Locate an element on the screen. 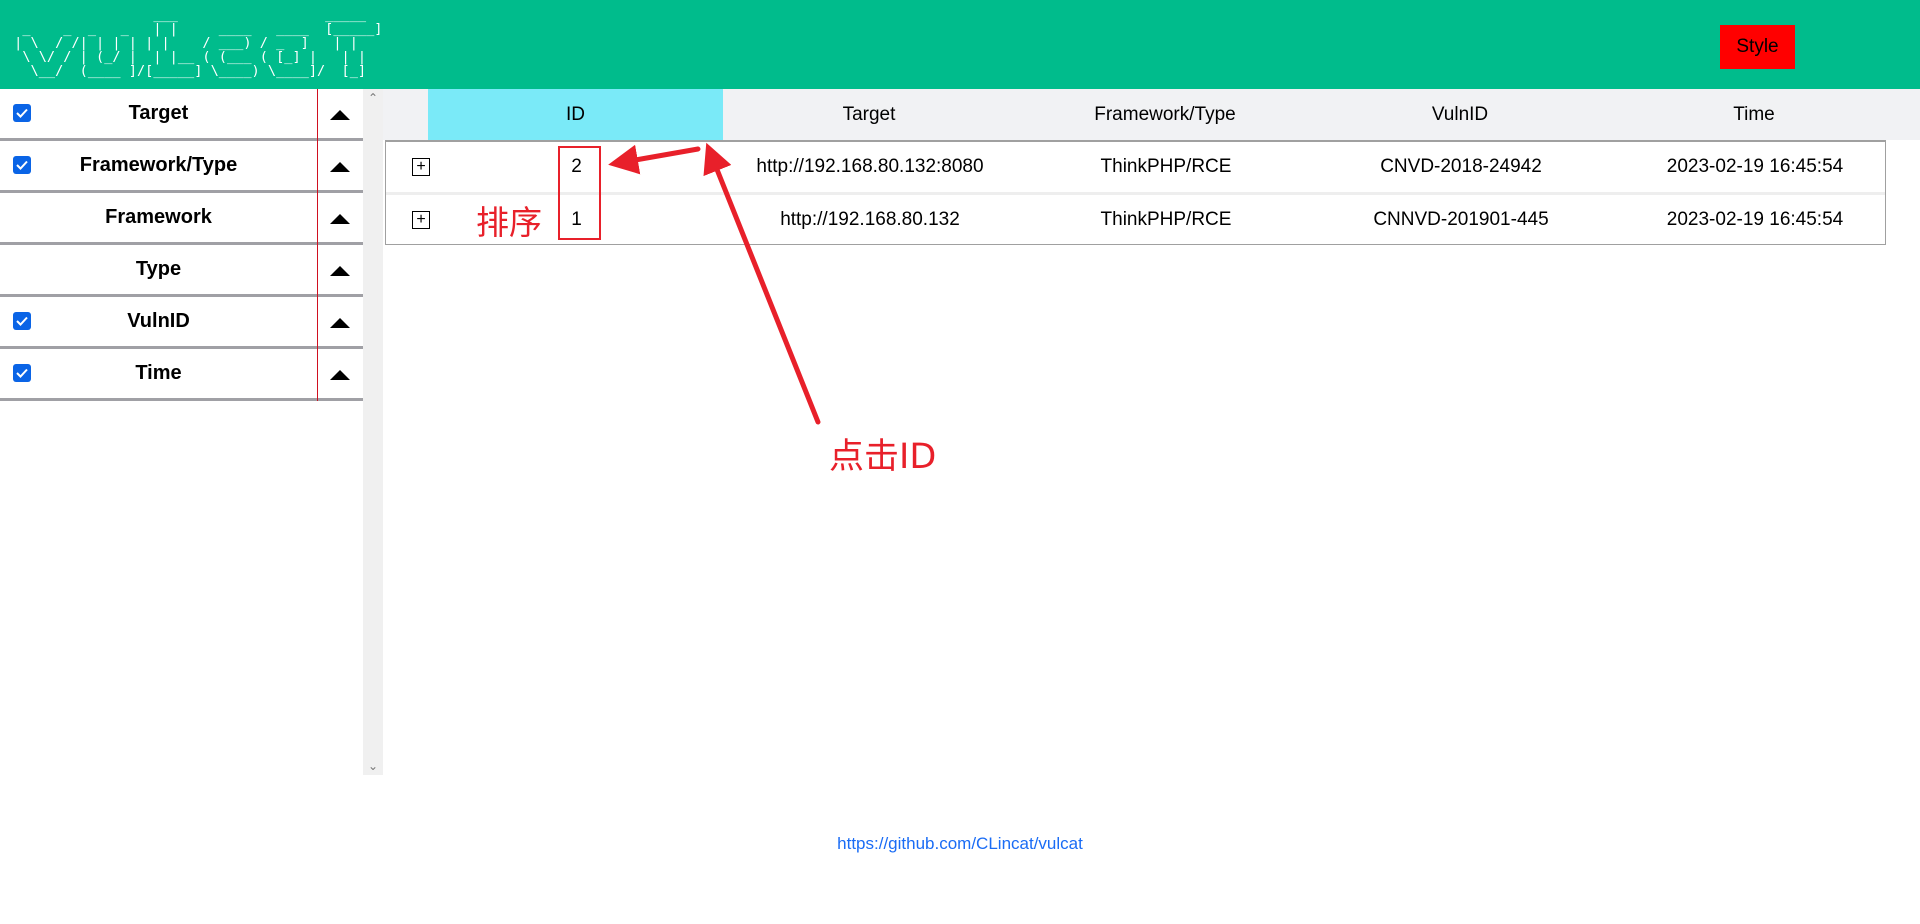 This screenshot has width=1920, height=924. annotation-arrows is located at coordinates (714, 283).